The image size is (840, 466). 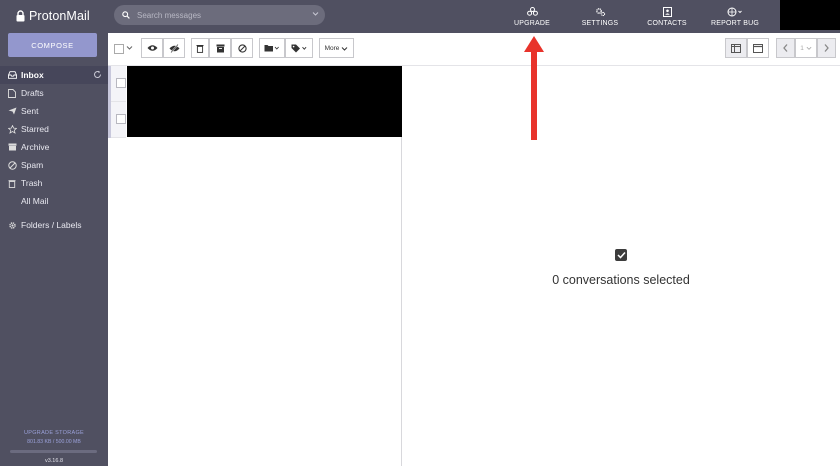 I want to click on page-select: 1, so click(x=806, y=48).